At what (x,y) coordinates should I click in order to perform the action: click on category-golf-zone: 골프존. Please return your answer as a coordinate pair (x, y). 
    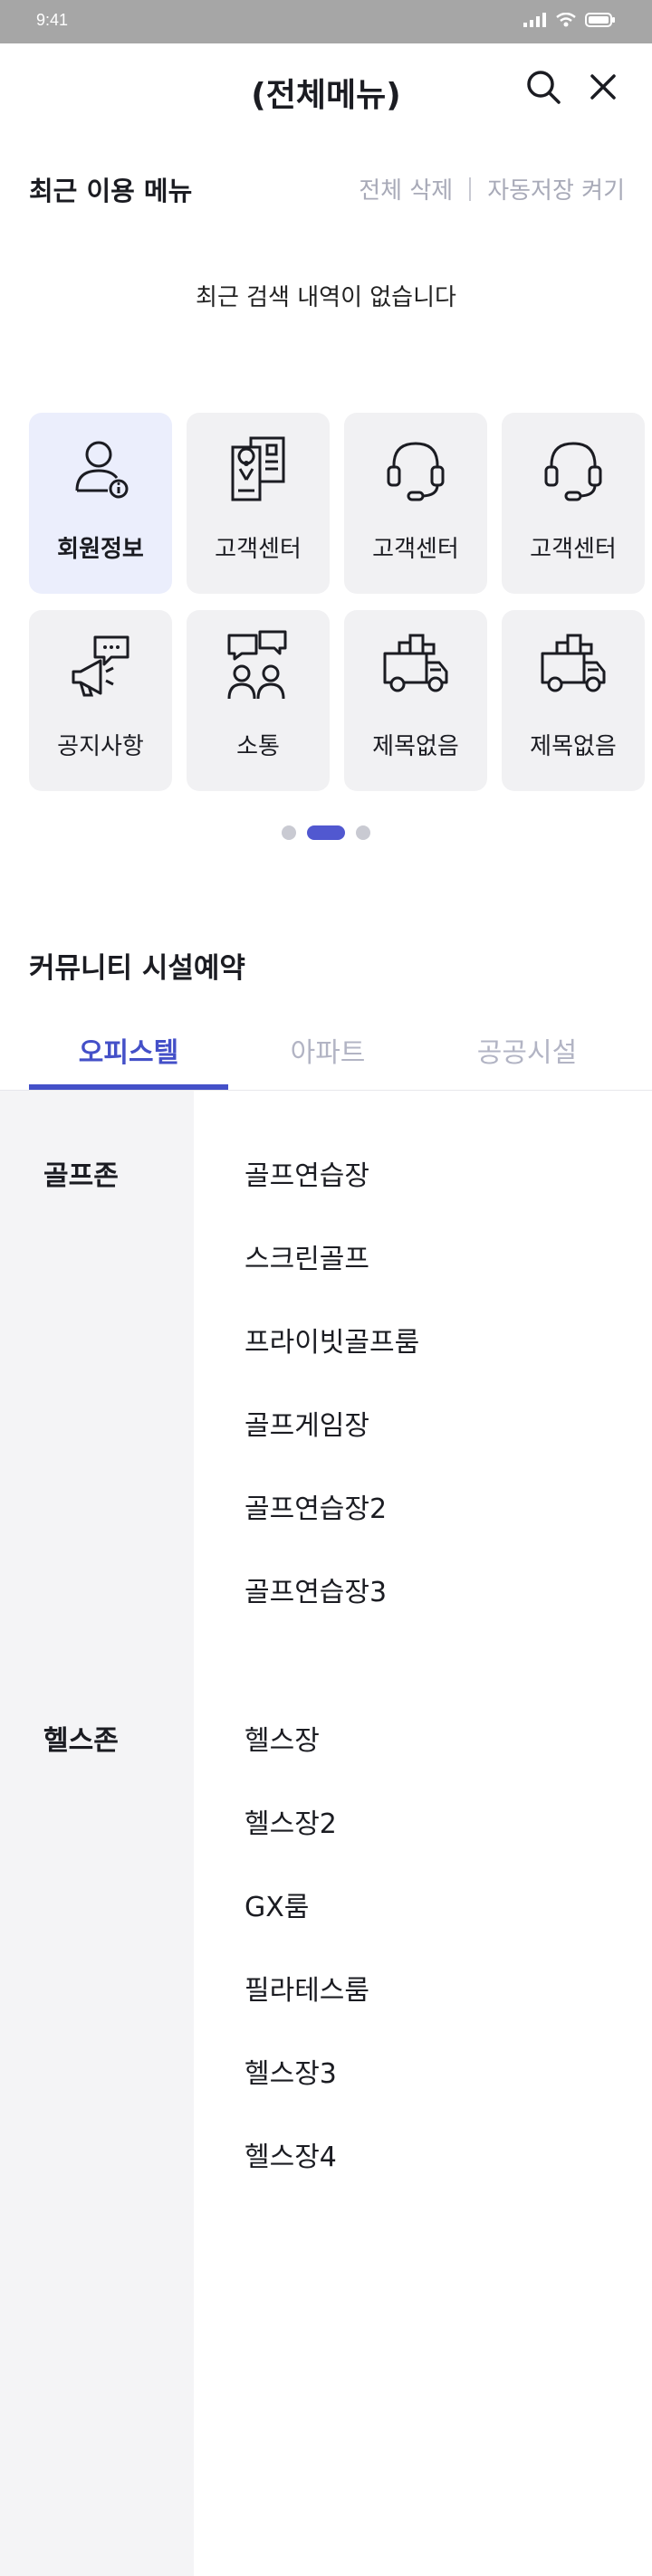
    Looking at the image, I should click on (81, 1173).